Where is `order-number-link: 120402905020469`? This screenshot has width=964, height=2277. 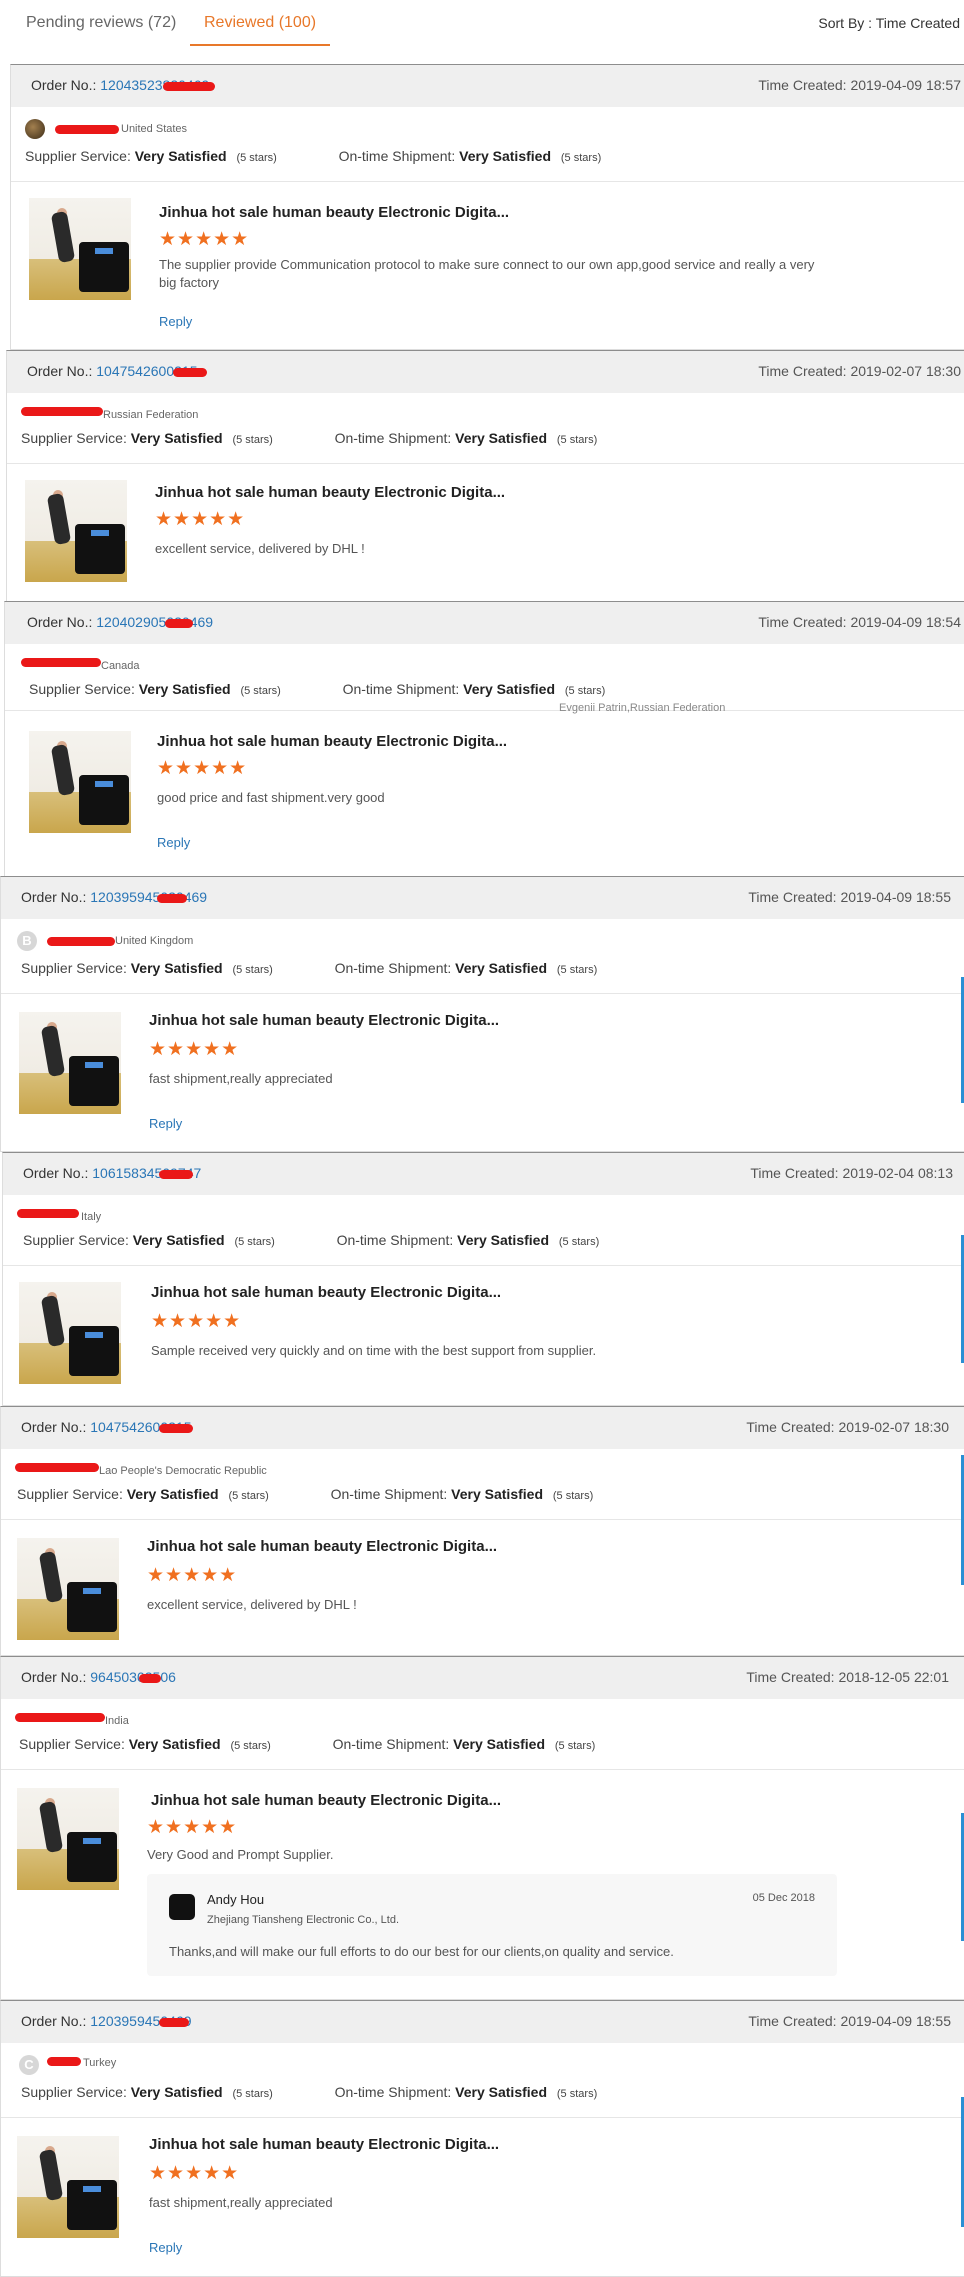 order-number-link: 120402905020469 is located at coordinates (154, 622).